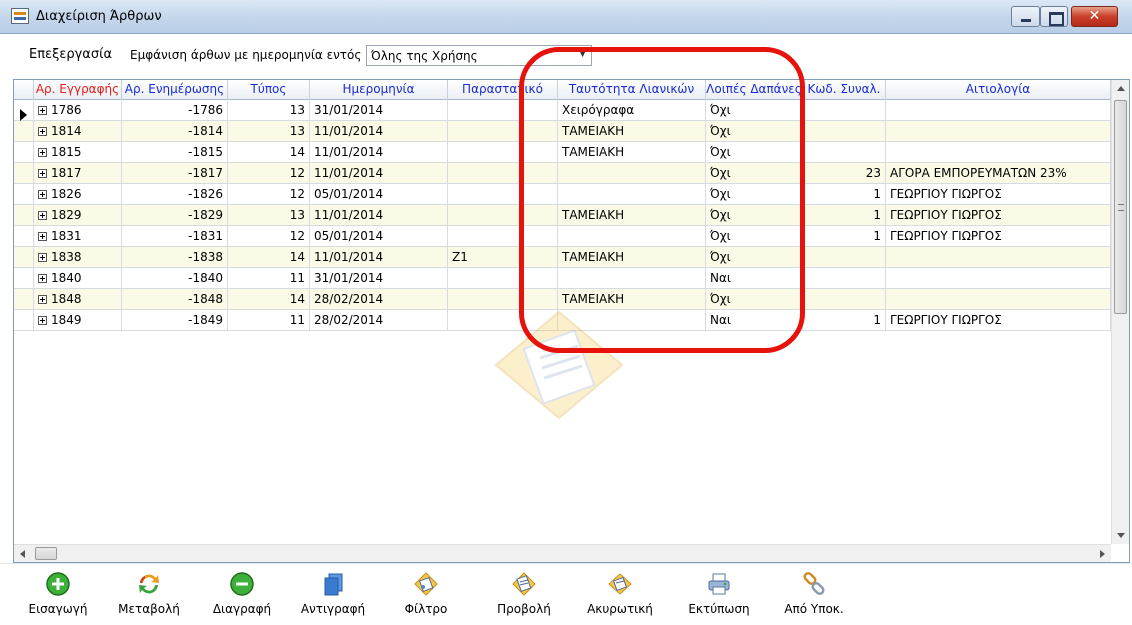 The height and width of the screenshot is (625, 1132). What do you see at coordinates (1121, 535) in the screenshot?
I see `scroll-down-icon` at bounding box center [1121, 535].